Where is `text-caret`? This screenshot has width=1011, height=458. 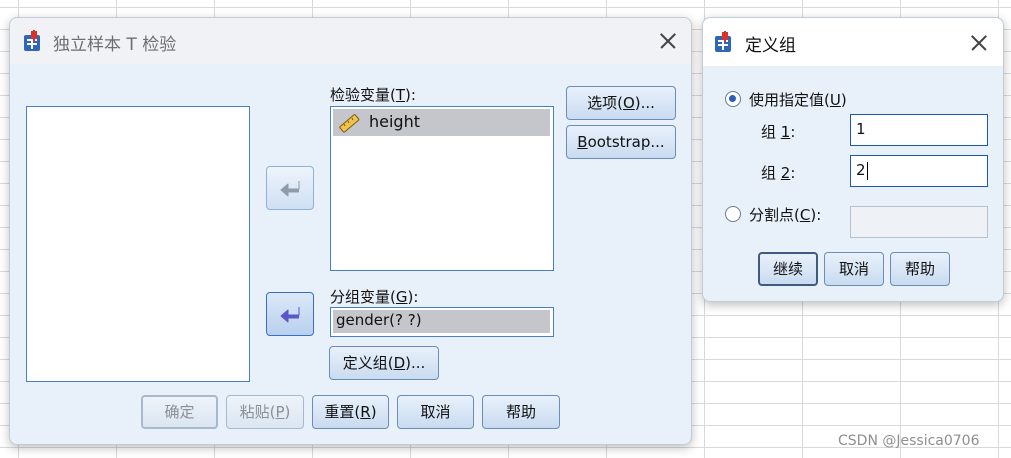
text-caret is located at coordinates (867, 170).